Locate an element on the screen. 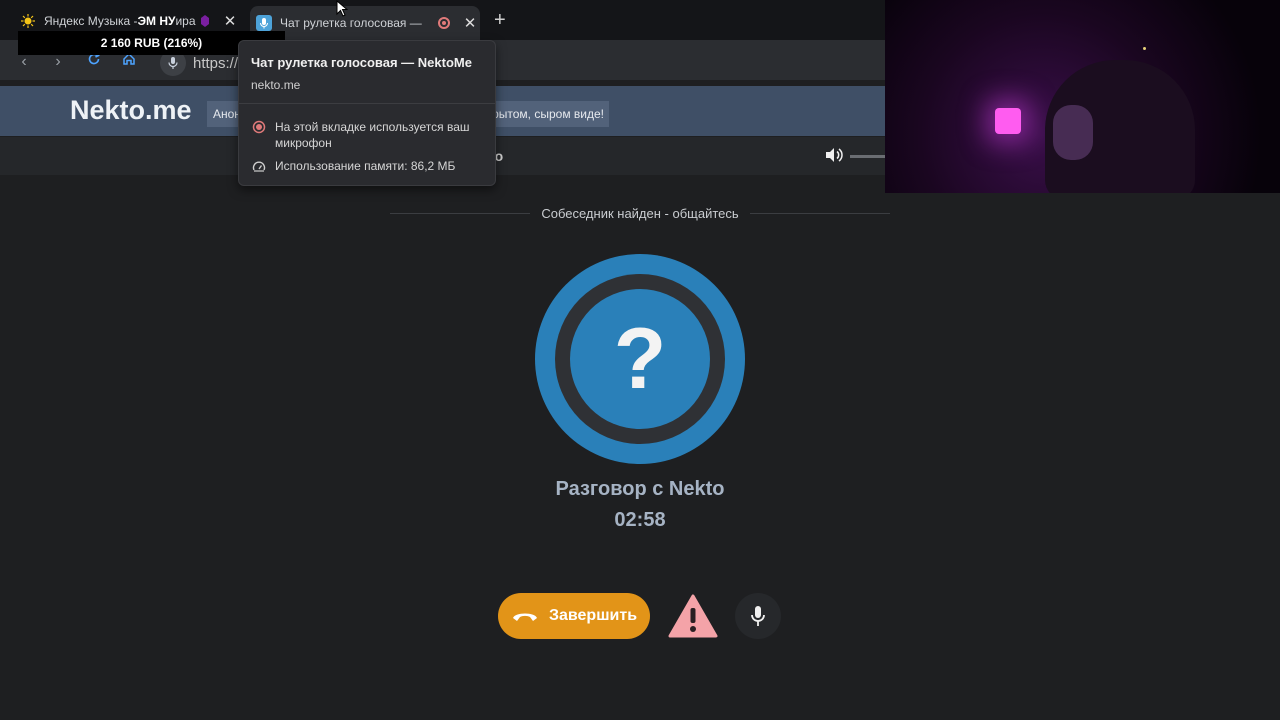  mouse-cursor-icon is located at coordinates (342, 11).